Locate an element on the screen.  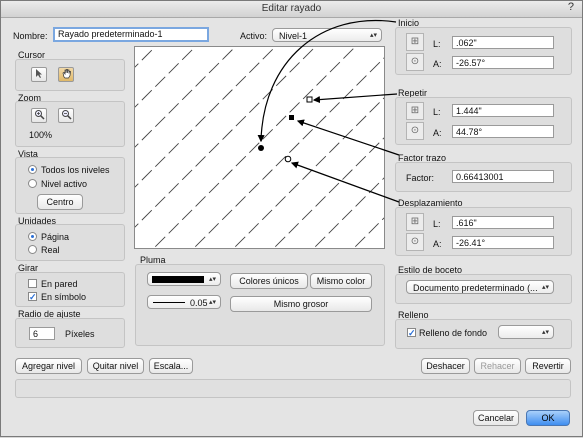
checkbox-background-fill: ✓ is located at coordinates (411, 333).